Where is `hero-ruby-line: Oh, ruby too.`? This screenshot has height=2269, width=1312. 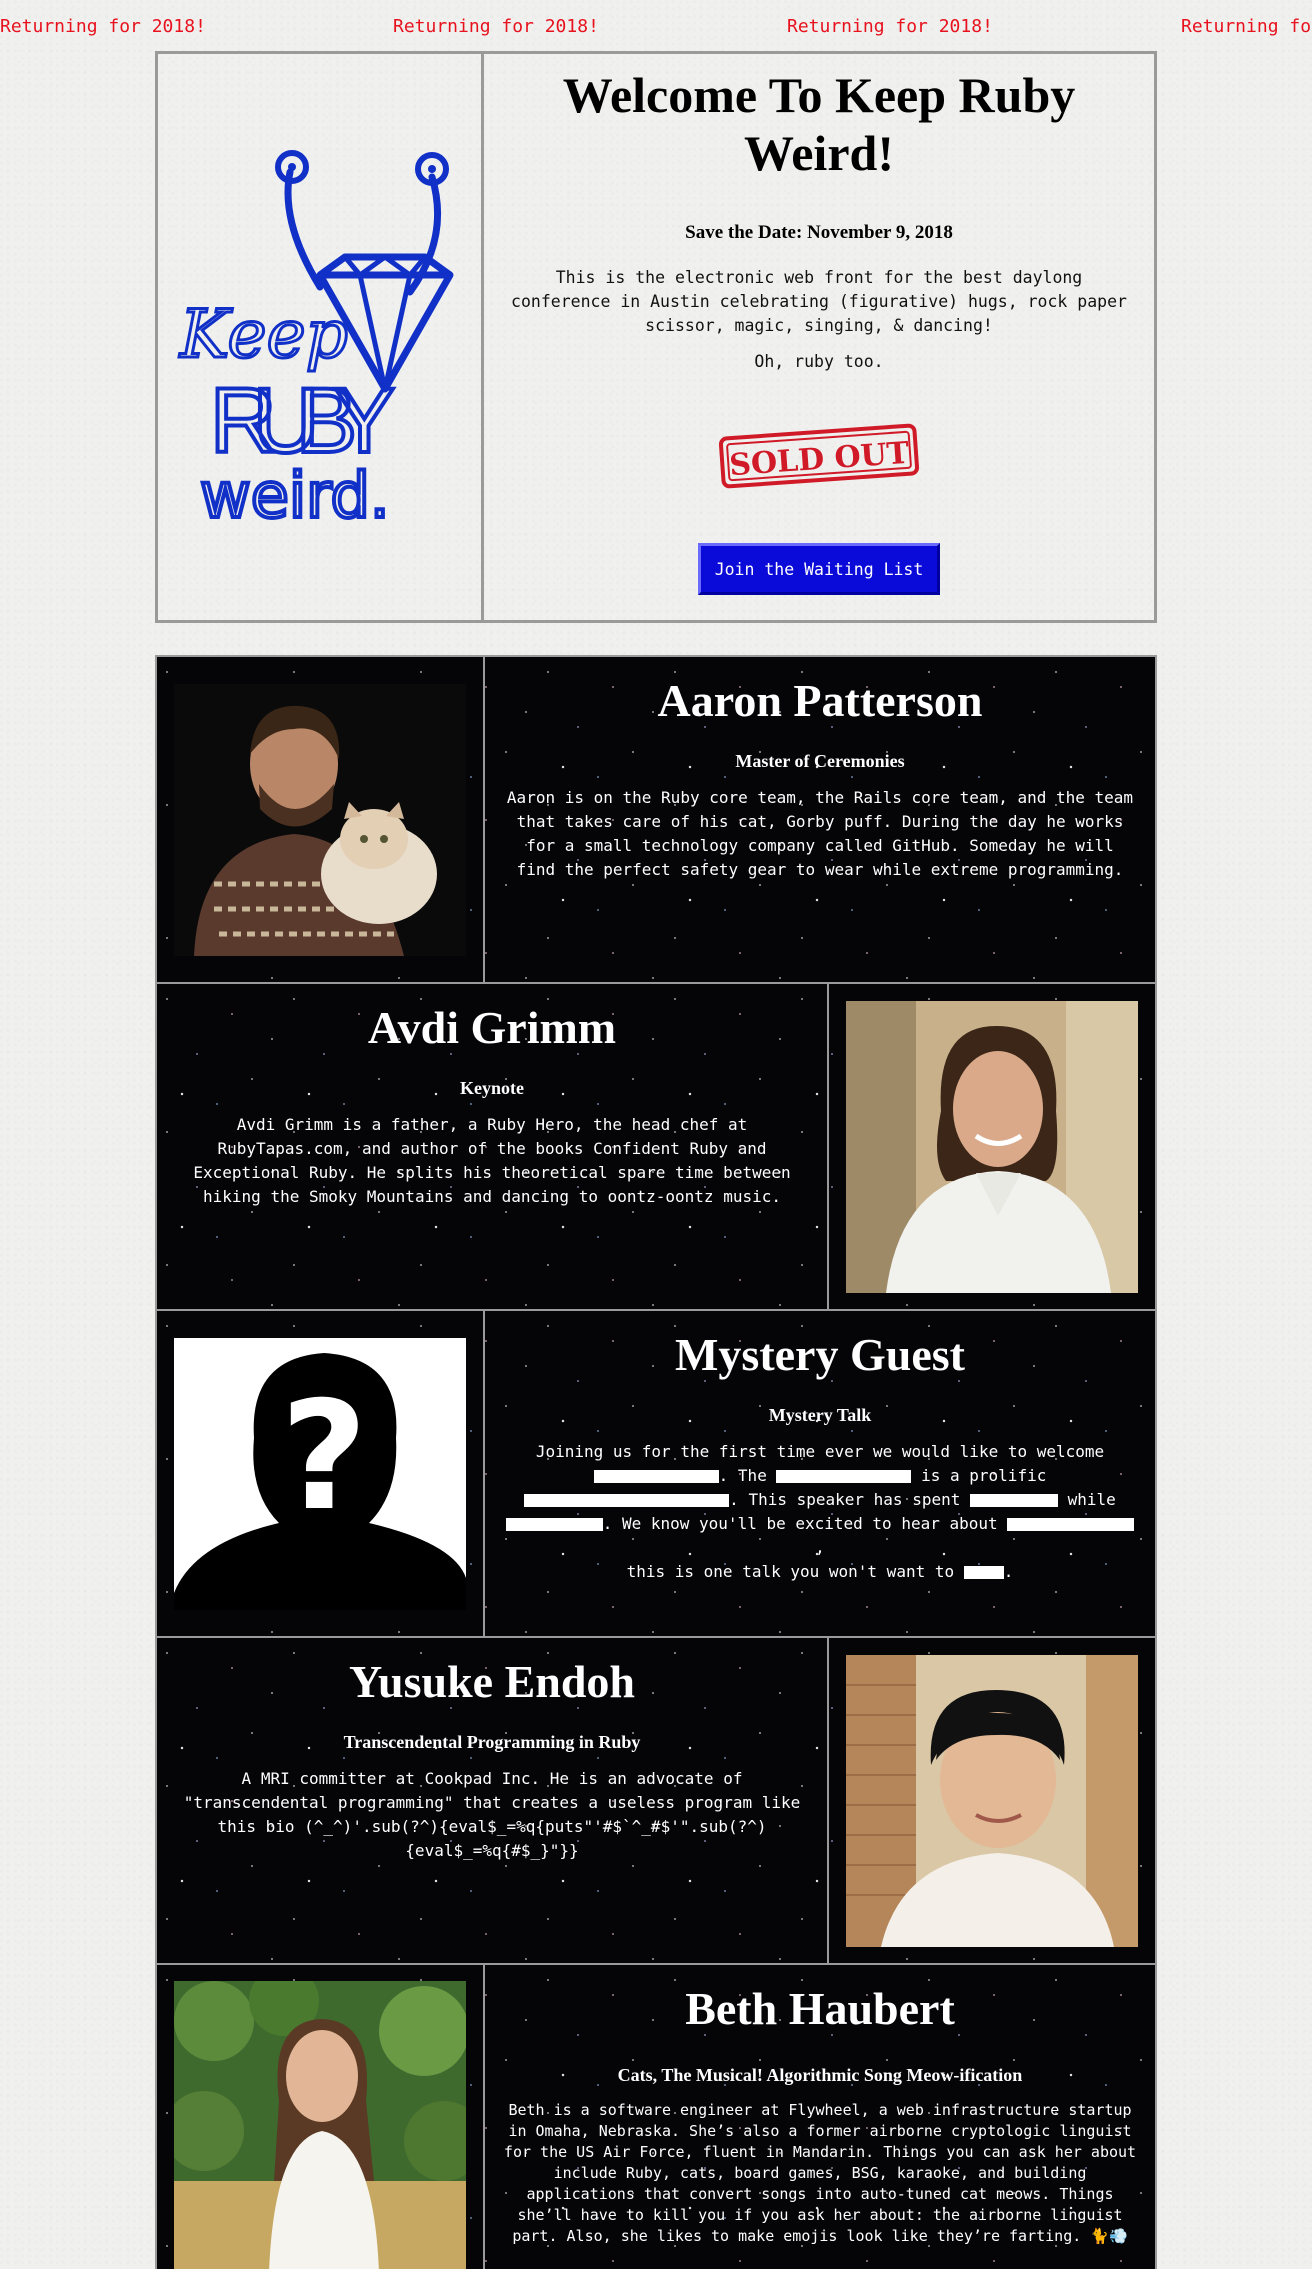 hero-ruby-line: Oh, ruby too. is located at coordinates (819, 361).